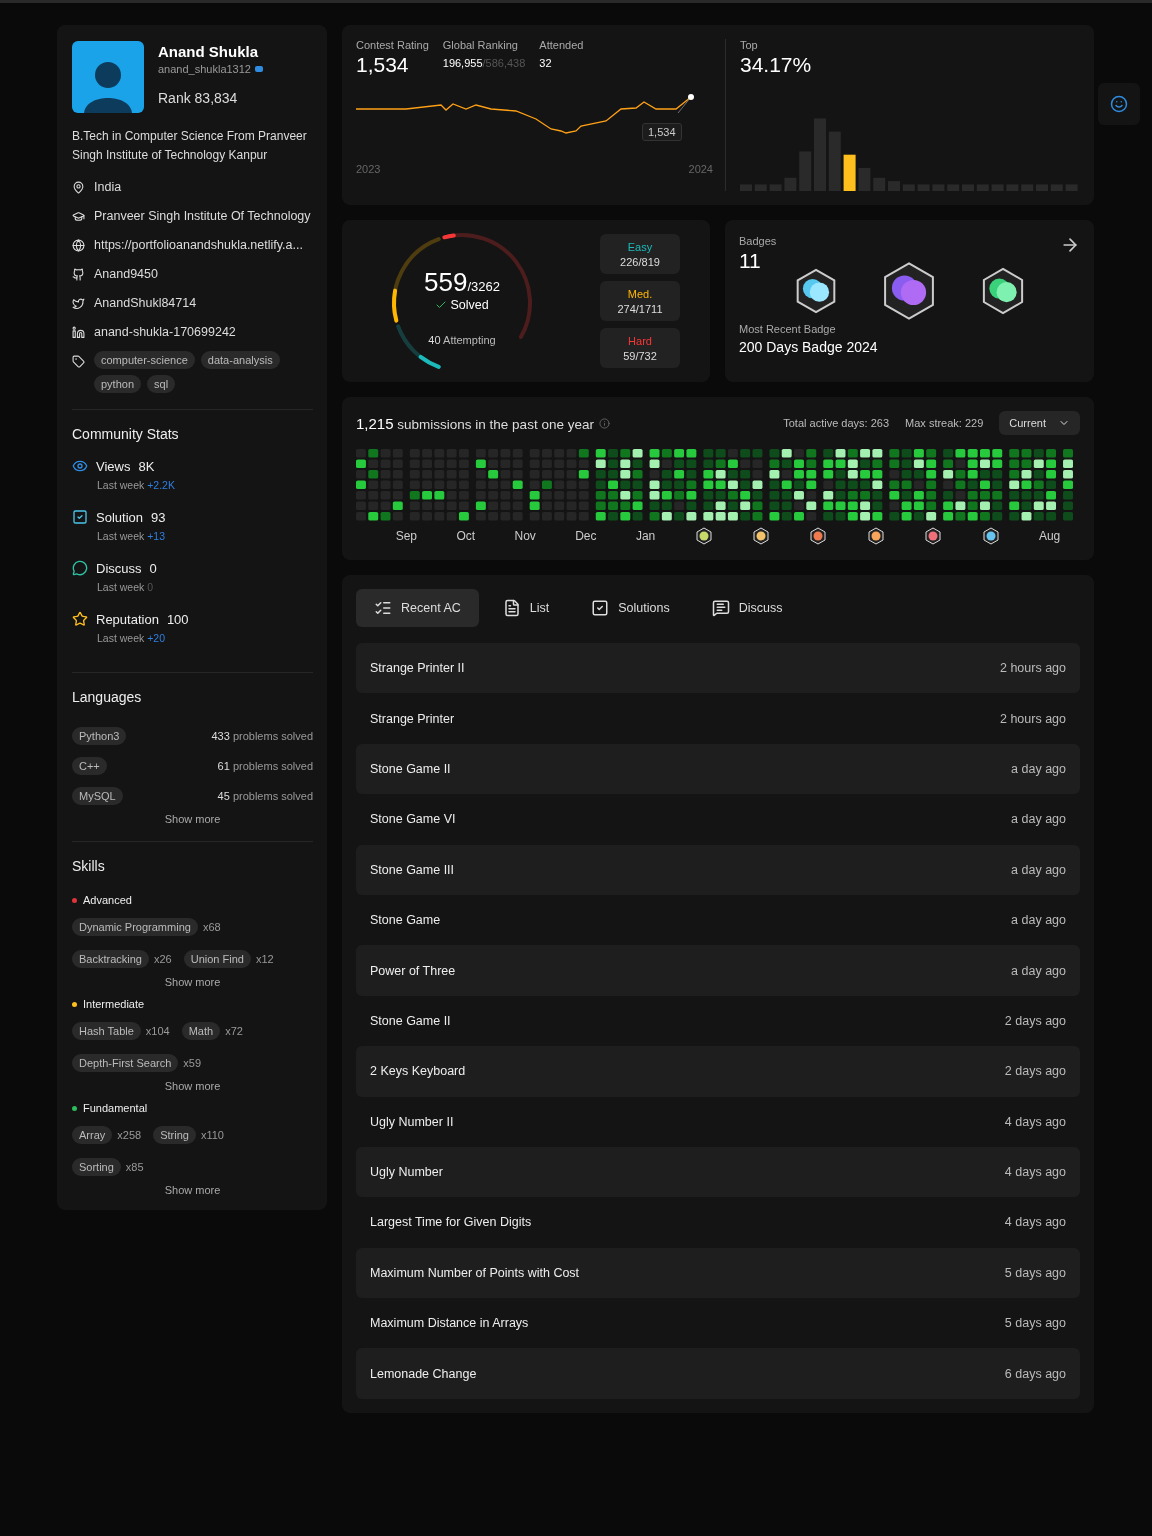  I want to click on submission-row: Ugly Number II 4 days ago, so click(718, 1121).